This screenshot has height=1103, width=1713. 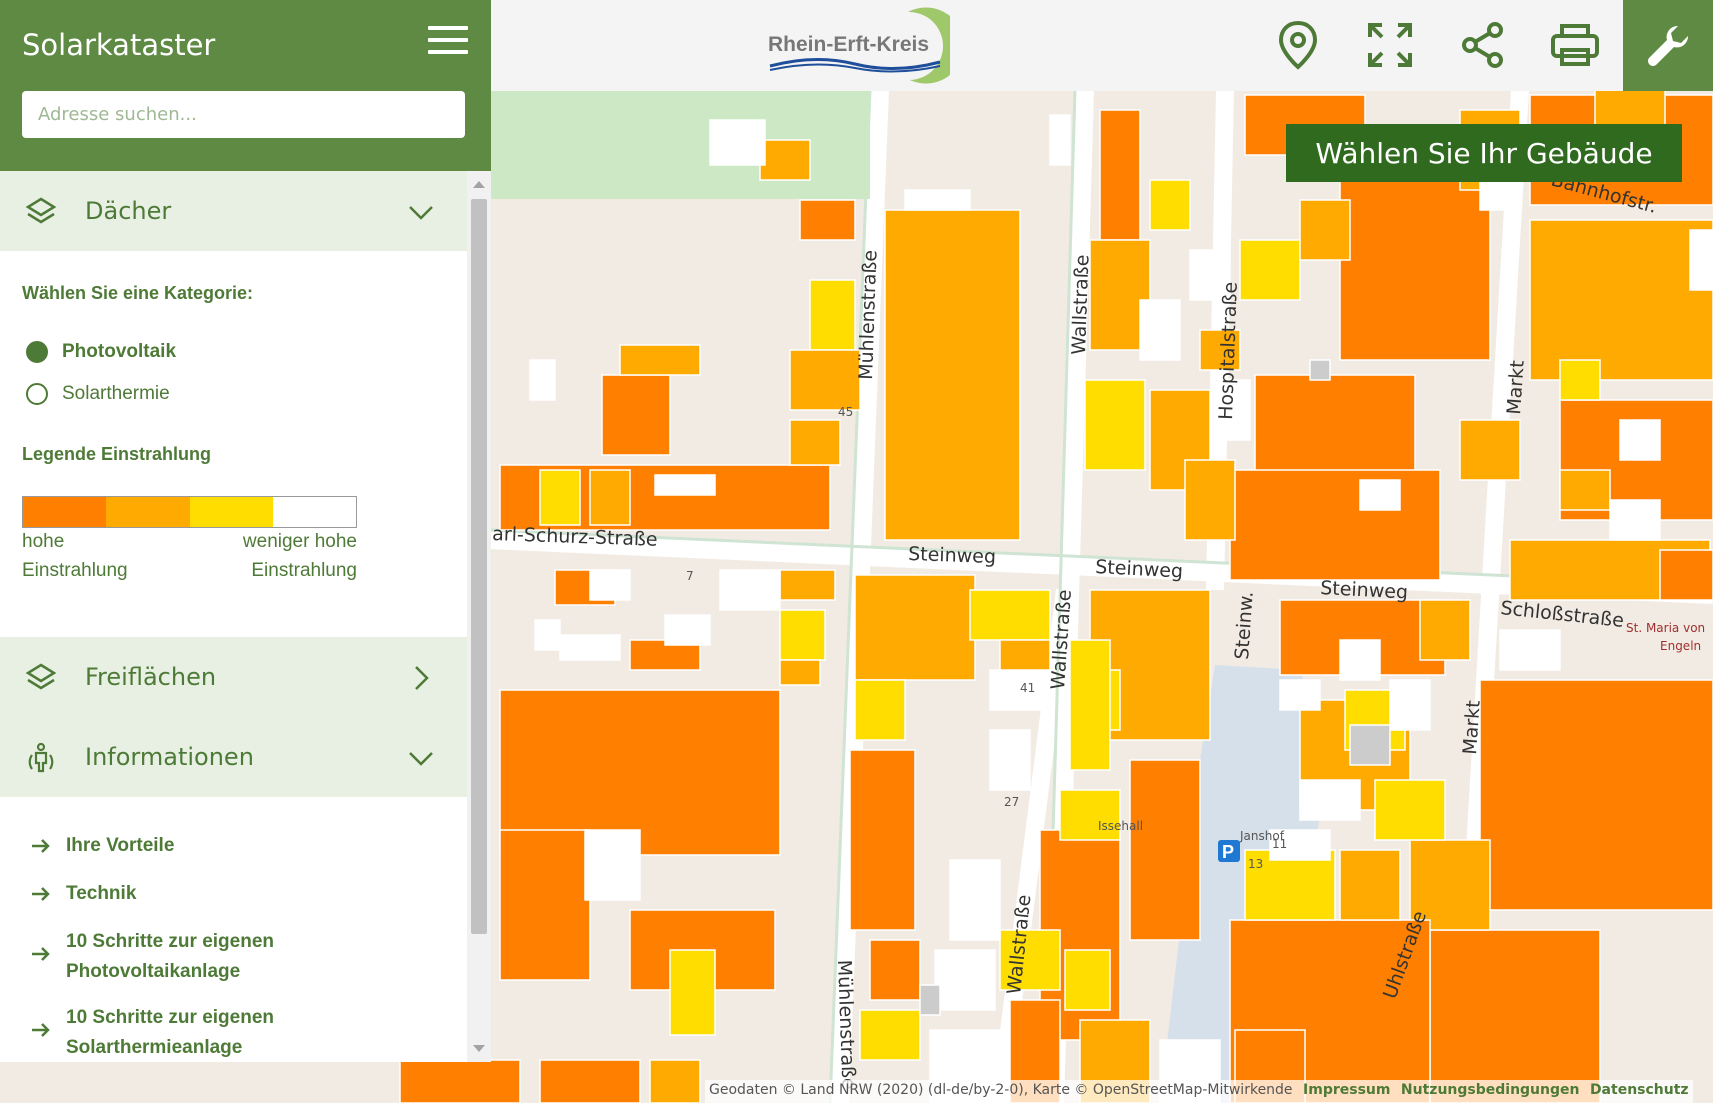 I want to click on search-input, so click(x=243, y=114).